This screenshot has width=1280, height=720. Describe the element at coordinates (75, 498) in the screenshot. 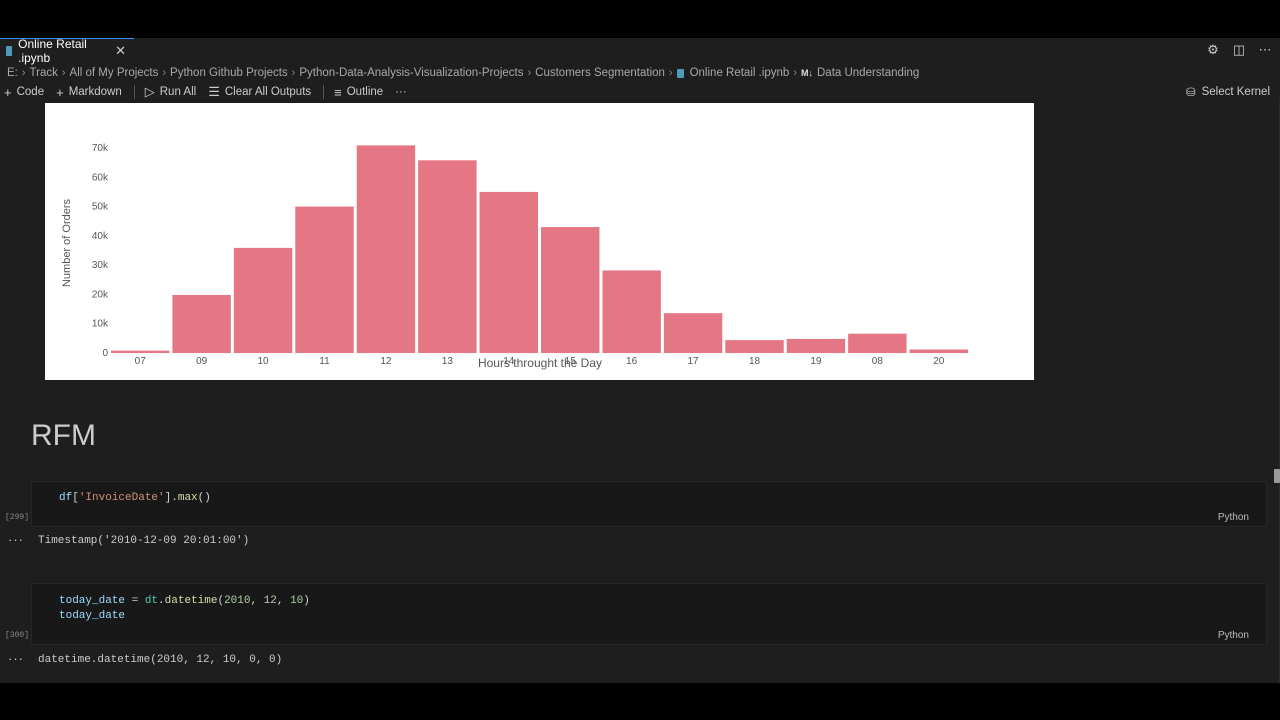

I see `code-token: [` at that location.